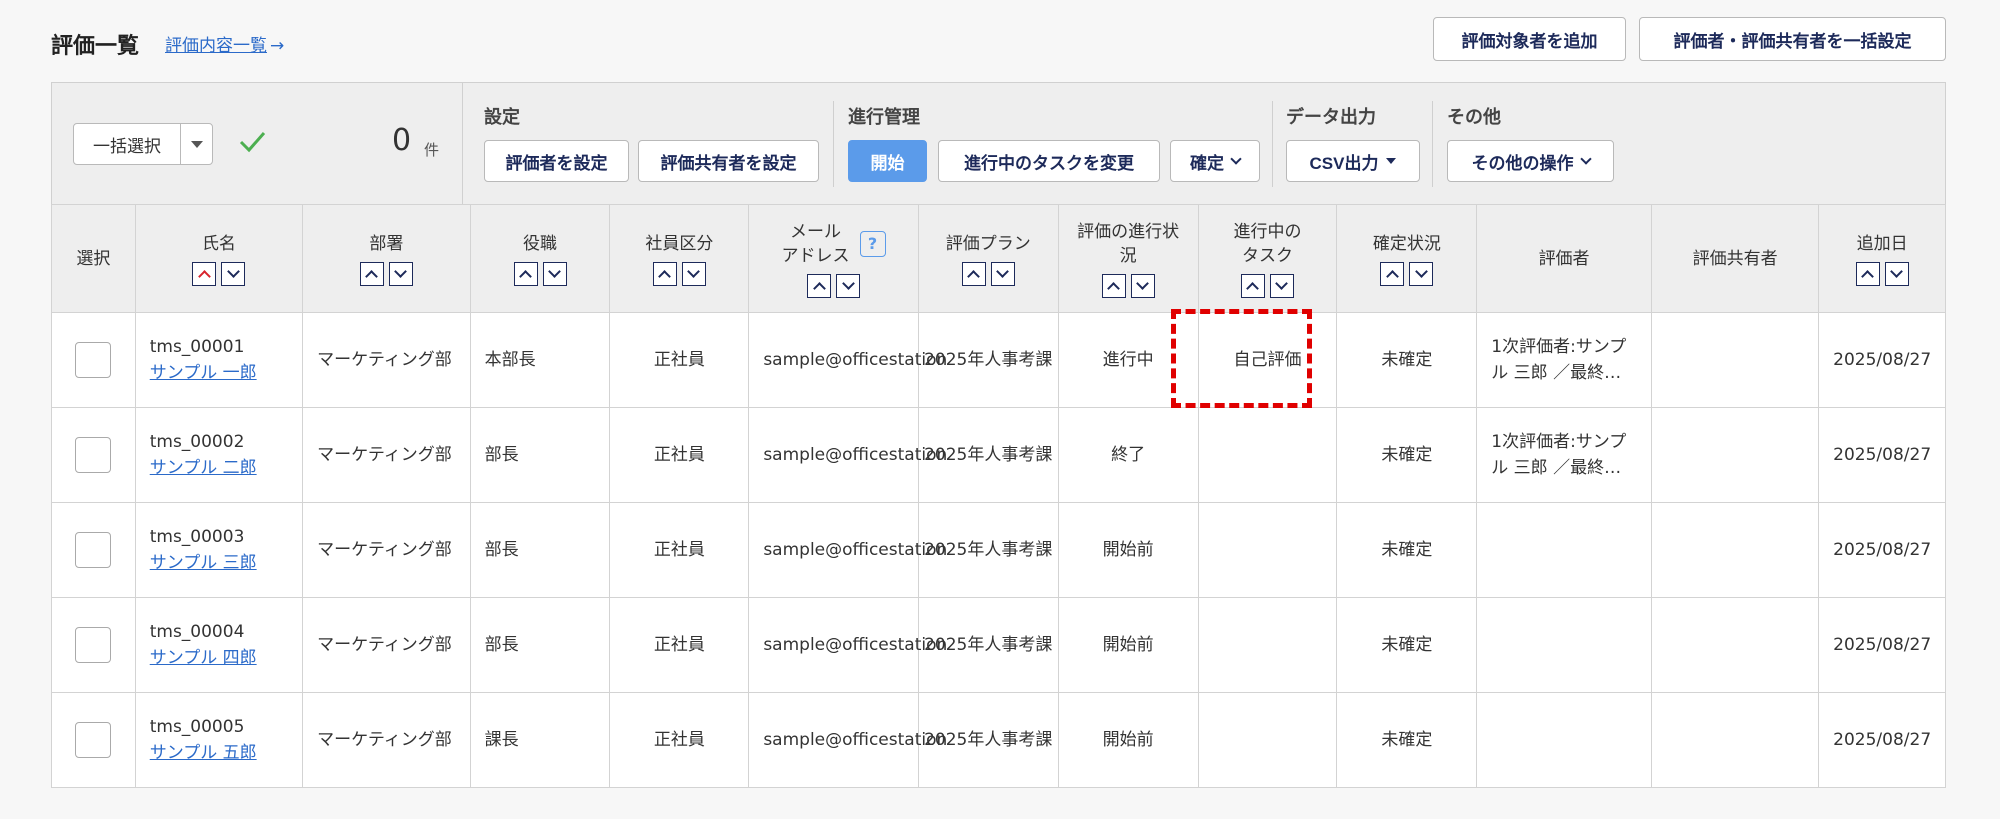  Describe the element at coordinates (386, 243) in the screenshot. I see `header-label: 部署` at that location.